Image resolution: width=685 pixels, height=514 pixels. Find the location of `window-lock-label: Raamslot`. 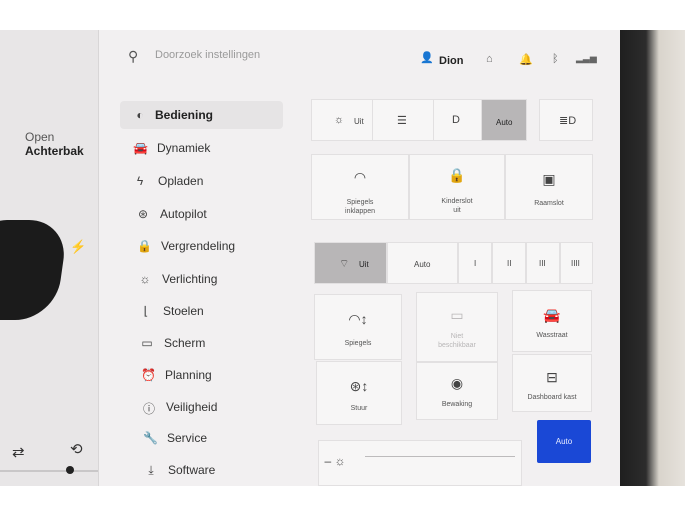

window-lock-label: Raamslot is located at coordinates (549, 203).